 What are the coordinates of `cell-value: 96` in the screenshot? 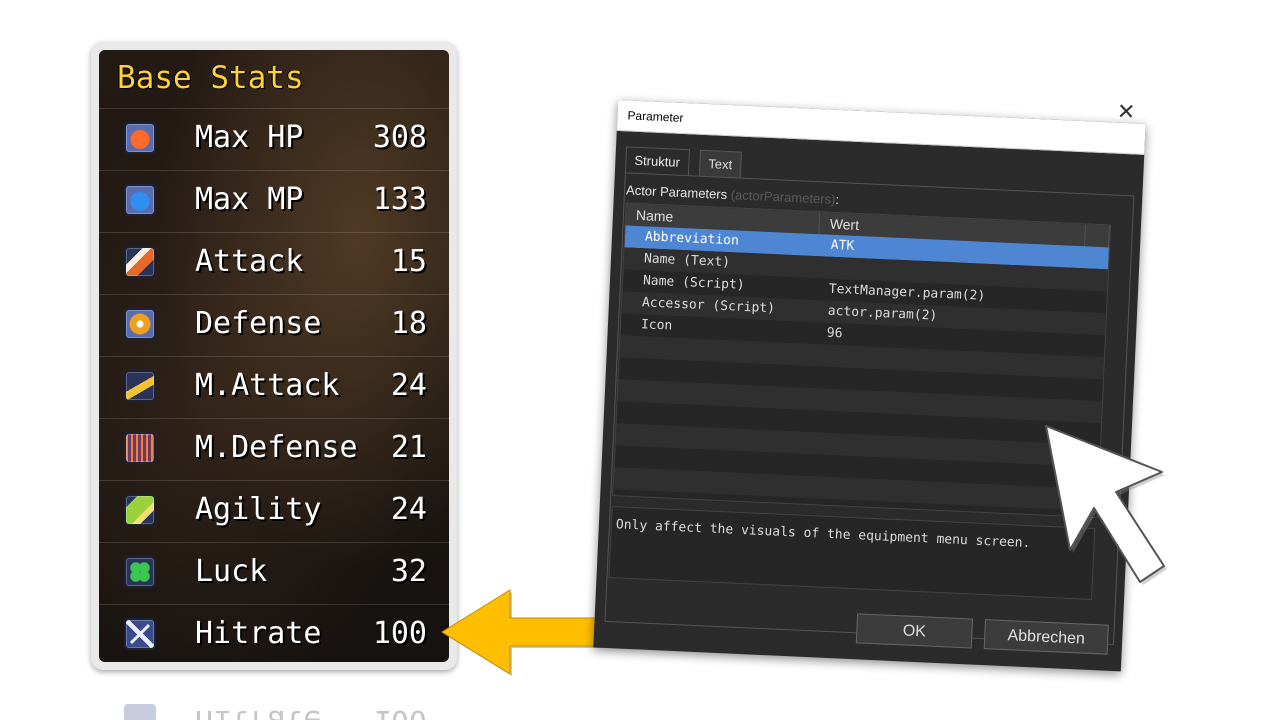 It's located at (834, 333).